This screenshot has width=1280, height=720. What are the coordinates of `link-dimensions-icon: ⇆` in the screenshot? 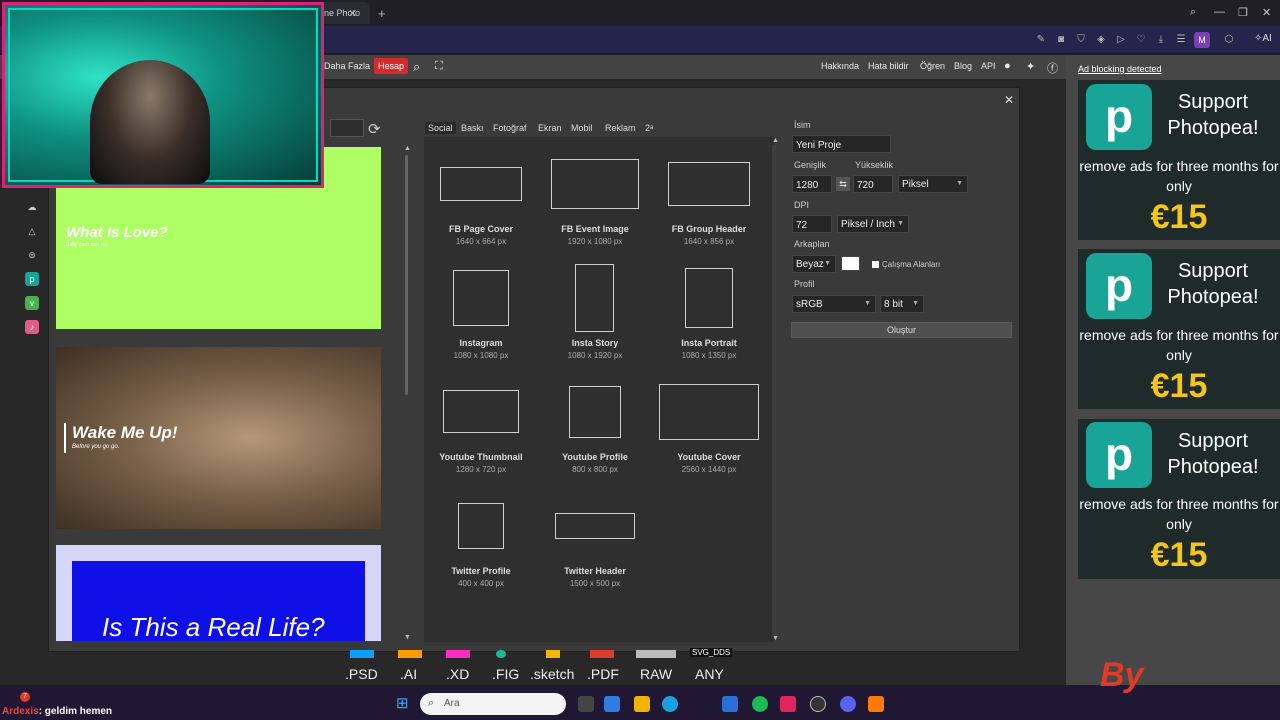 It's located at (843, 184).